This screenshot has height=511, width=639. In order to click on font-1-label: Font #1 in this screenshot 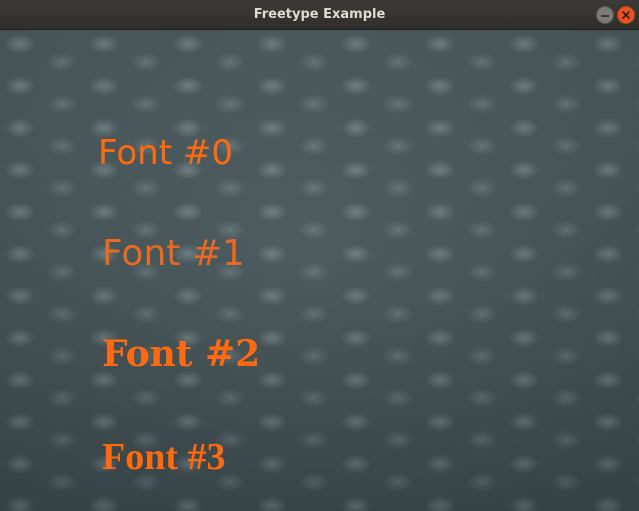, I will do `click(173, 253)`.